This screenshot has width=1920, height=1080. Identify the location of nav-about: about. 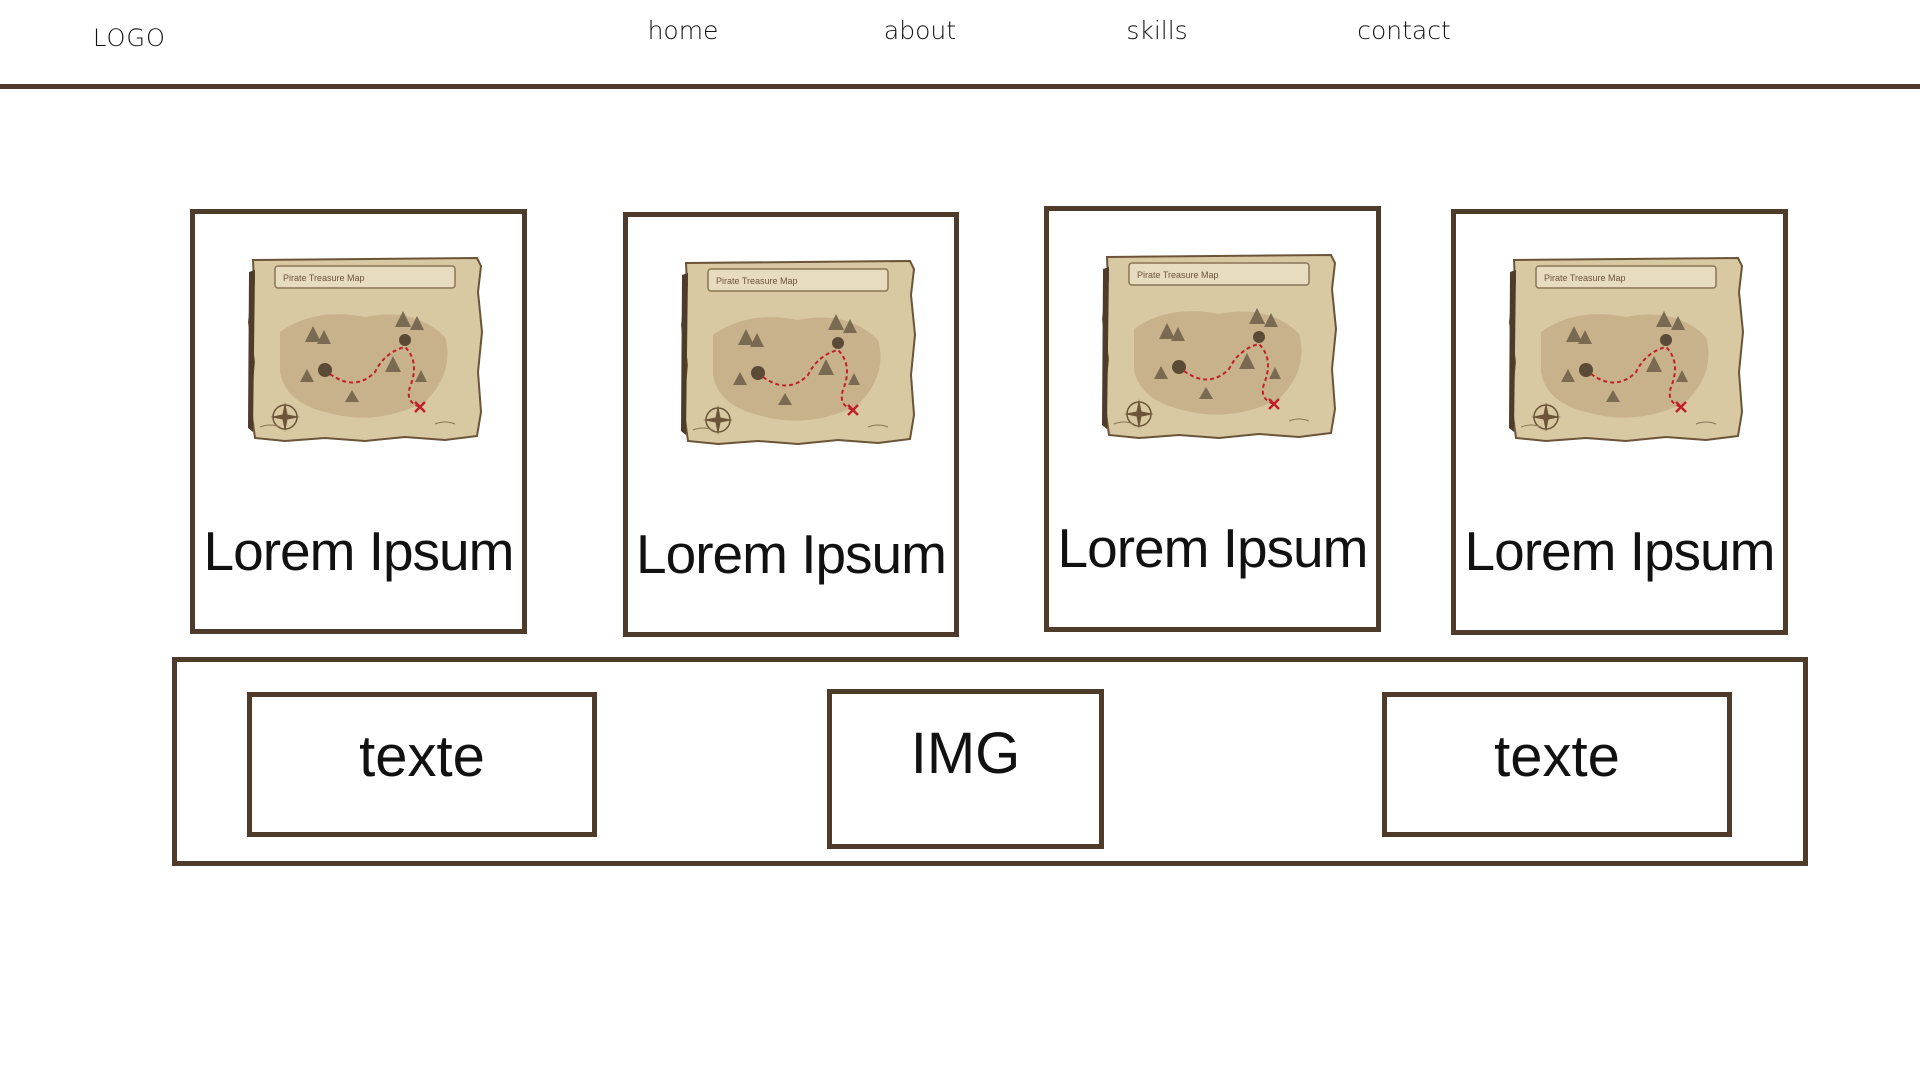
(920, 30).